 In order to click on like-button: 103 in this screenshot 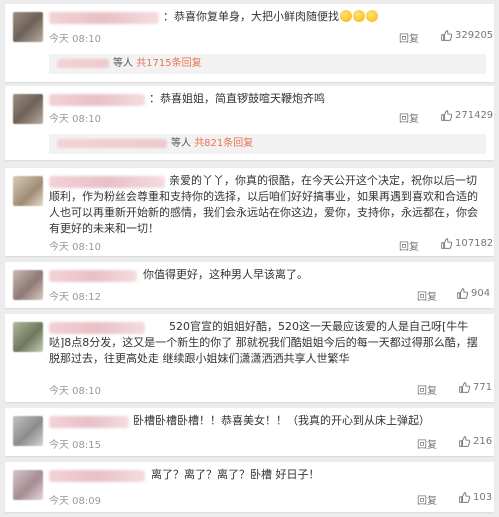, I will do `click(475, 497)`.